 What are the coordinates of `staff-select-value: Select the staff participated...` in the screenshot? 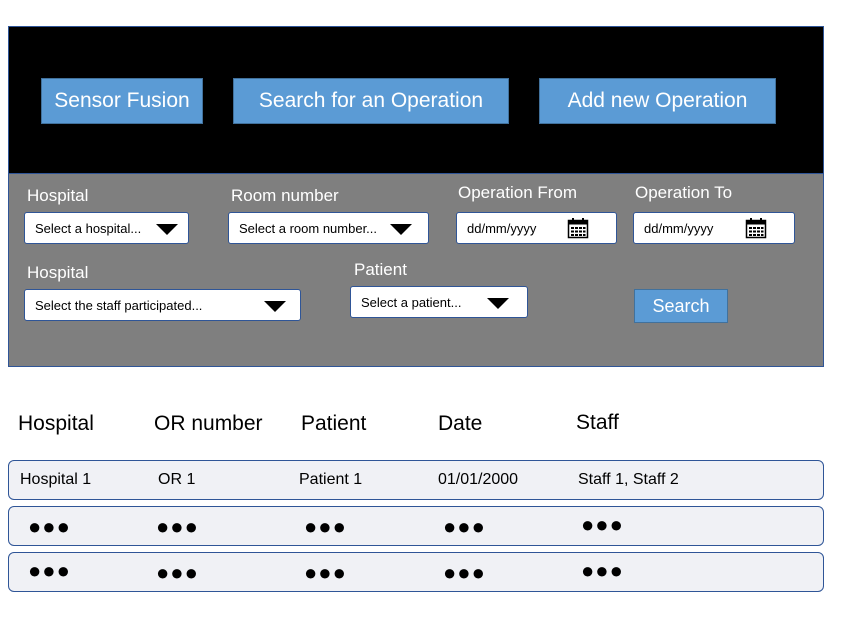 It's located at (119, 305).